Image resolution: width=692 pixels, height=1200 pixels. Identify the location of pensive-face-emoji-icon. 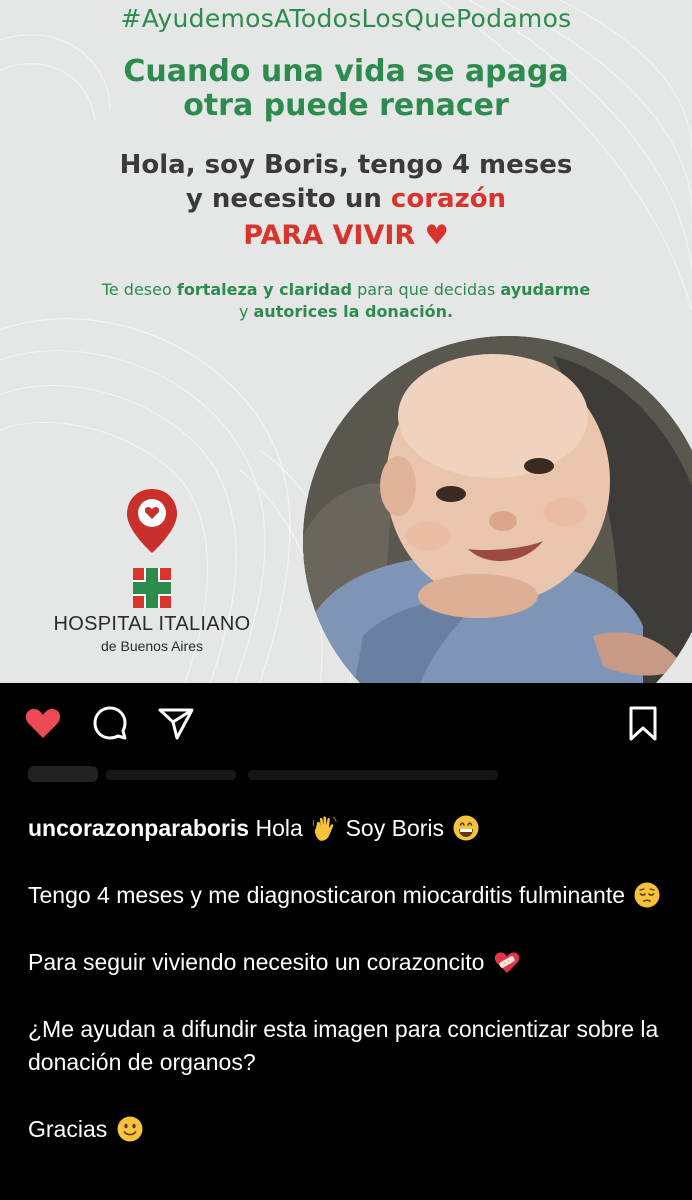
(647, 895).